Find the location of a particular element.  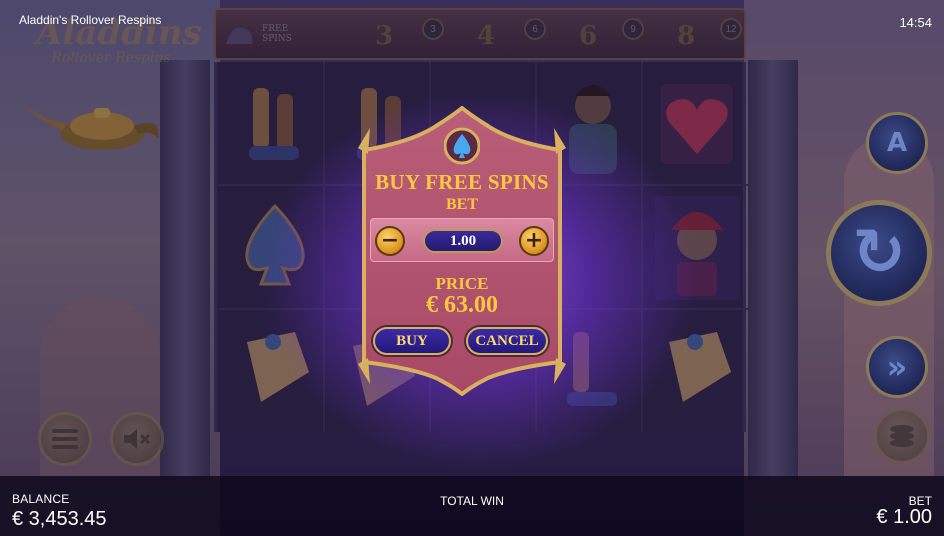

coin-stack-icon is located at coordinates (902, 436).